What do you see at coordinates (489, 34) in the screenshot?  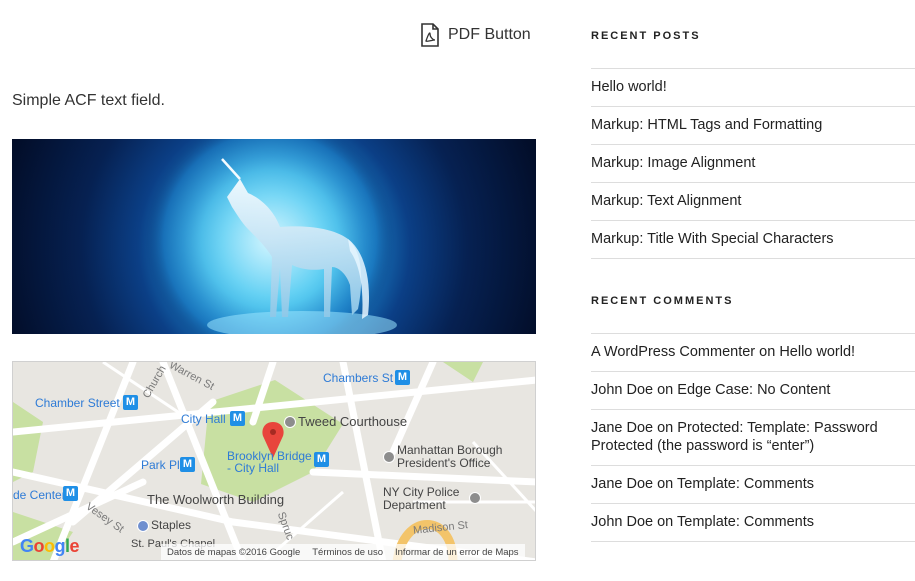 I see `pdf-button-label: PDF Button` at bounding box center [489, 34].